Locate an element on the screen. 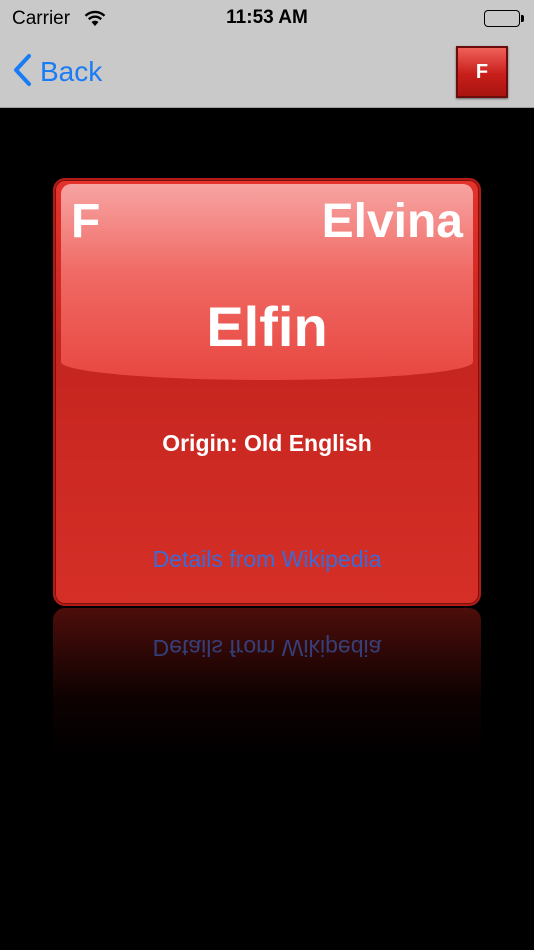 The width and height of the screenshot is (534, 950). status-bar: Carrier 11:53 AM is located at coordinates (267, 19).